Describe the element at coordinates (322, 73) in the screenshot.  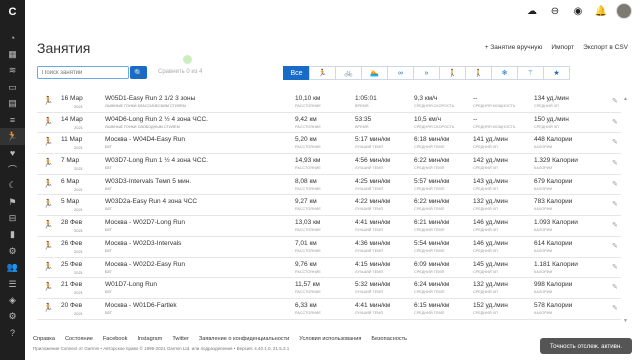
I see `filter-running: 🏃` at that location.